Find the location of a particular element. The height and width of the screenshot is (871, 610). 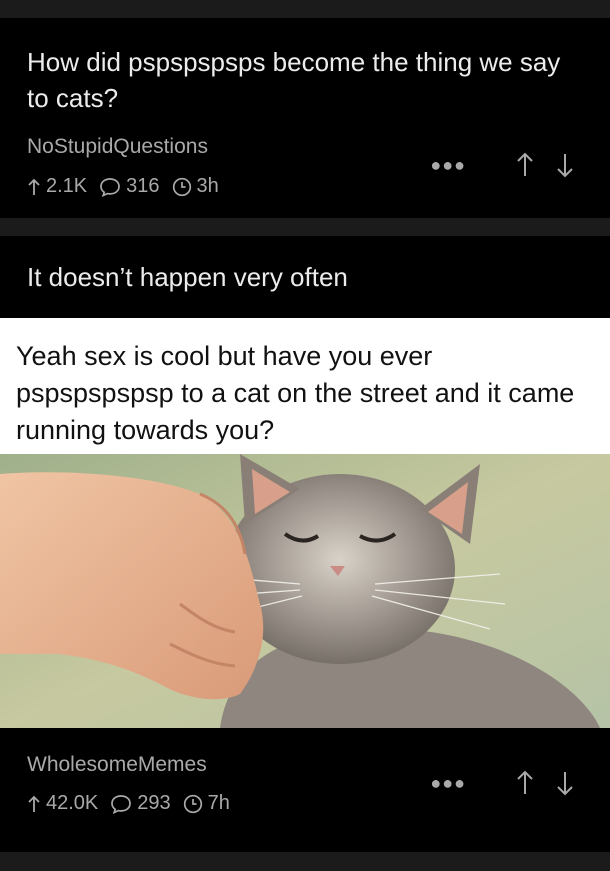

subreddit-name: NoStupidQuestions is located at coordinates (117, 147).